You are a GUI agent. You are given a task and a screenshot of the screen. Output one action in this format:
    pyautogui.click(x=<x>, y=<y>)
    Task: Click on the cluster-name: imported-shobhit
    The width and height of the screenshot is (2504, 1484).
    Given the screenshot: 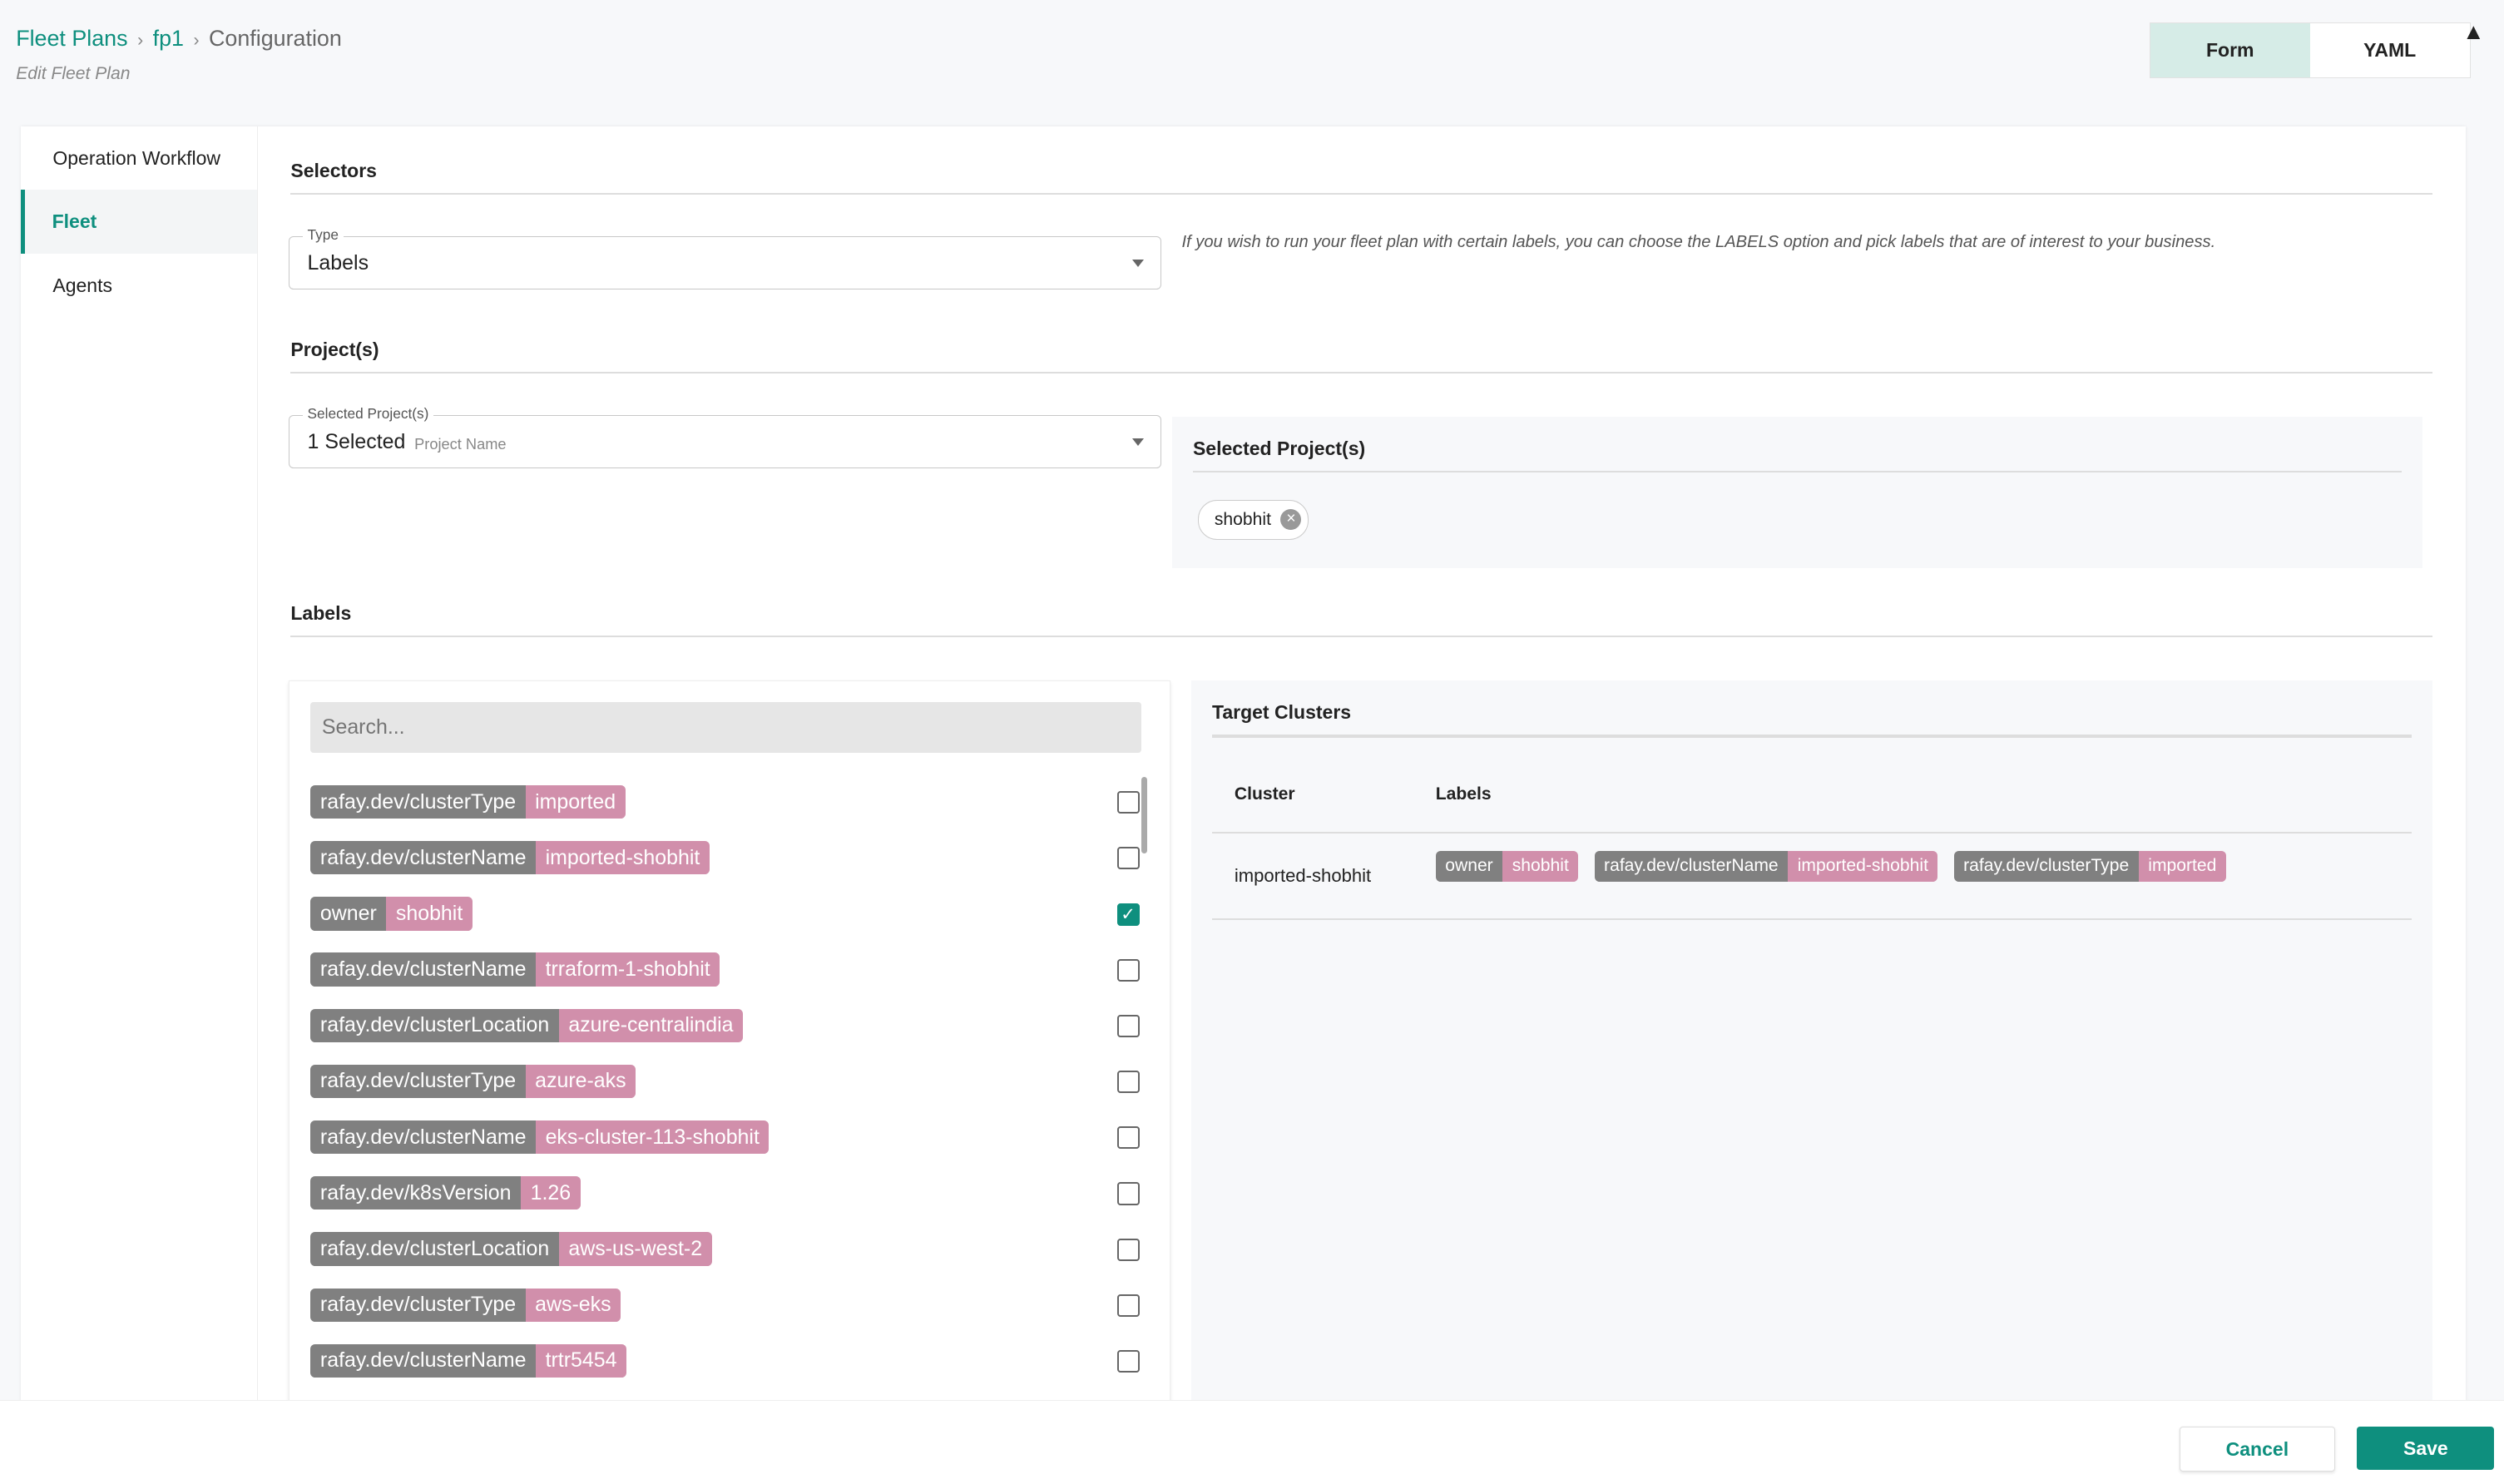 What is the action you would take?
    pyautogui.click(x=1303, y=876)
    